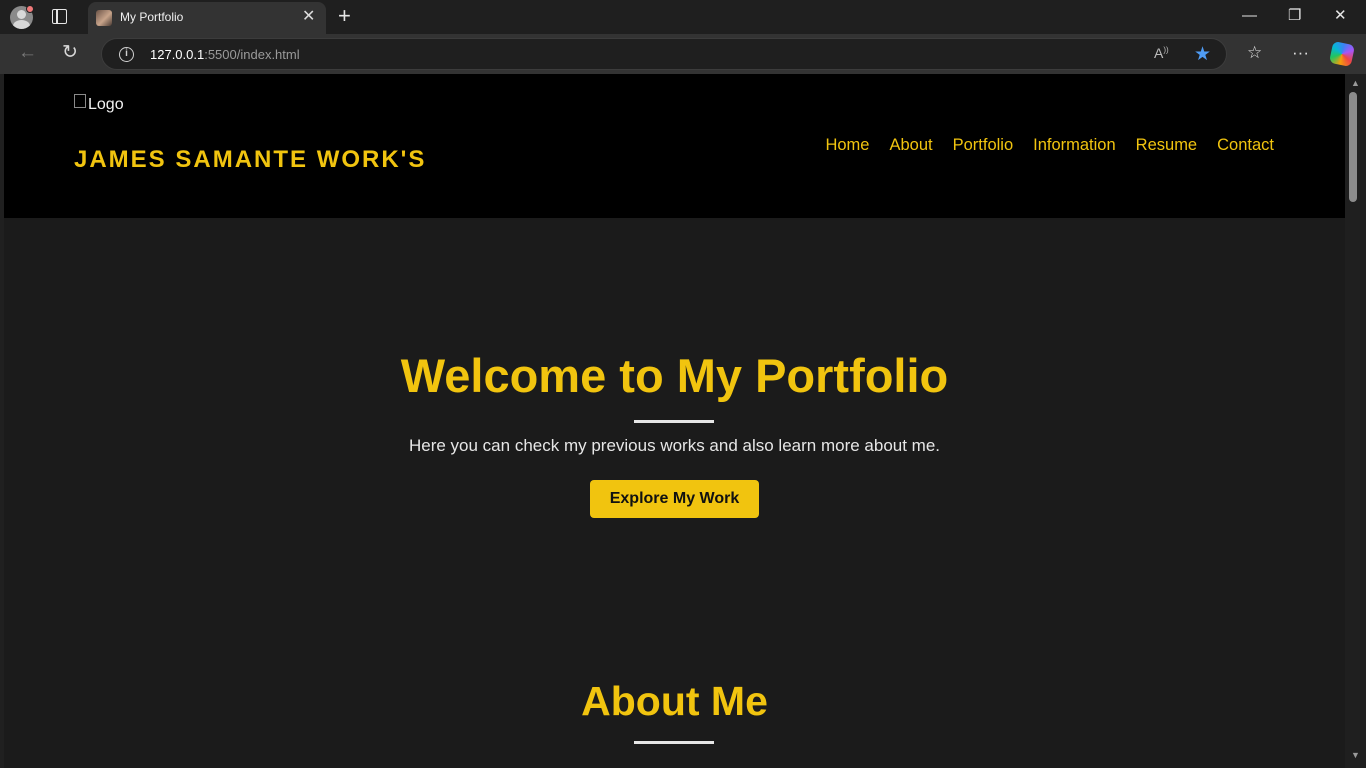 The width and height of the screenshot is (1366, 768). What do you see at coordinates (104, 18) in the screenshot?
I see `favicon-icon` at bounding box center [104, 18].